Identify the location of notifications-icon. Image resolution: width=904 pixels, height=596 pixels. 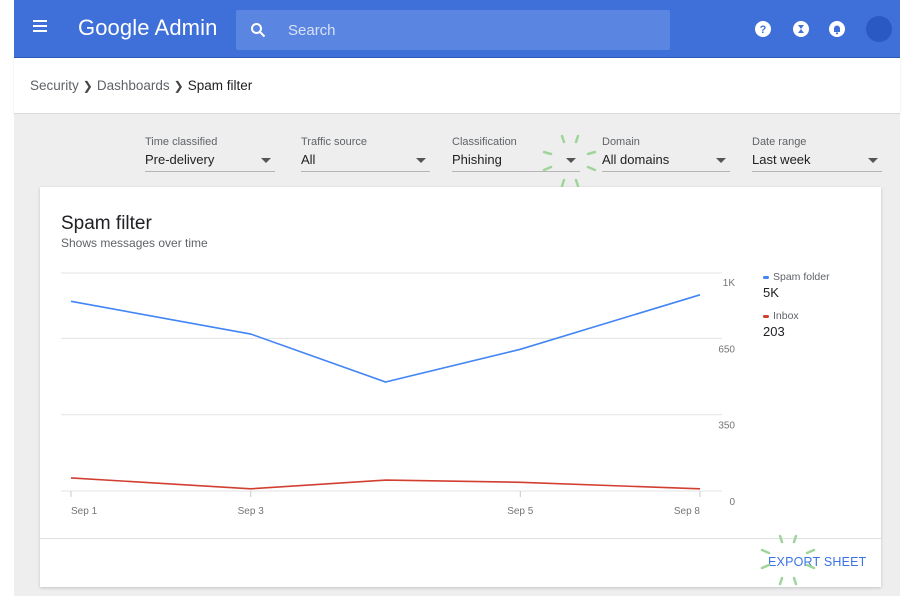
(837, 29).